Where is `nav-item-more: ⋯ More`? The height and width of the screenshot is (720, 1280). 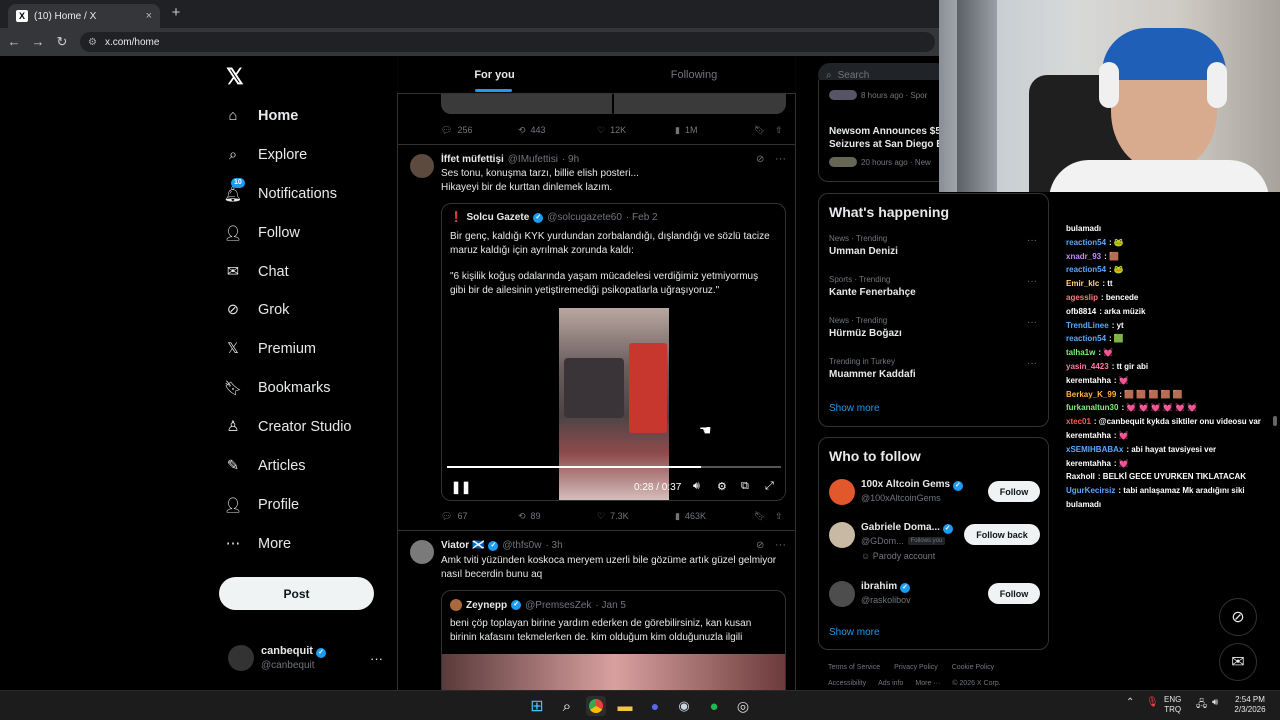 nav-item-more: ⋯ More is located at coordinates (256, 544).